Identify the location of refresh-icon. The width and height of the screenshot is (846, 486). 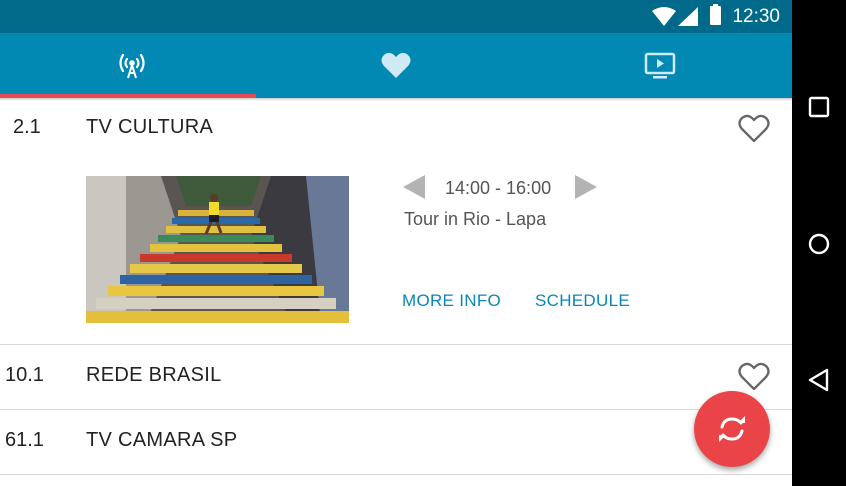
(732, 429).